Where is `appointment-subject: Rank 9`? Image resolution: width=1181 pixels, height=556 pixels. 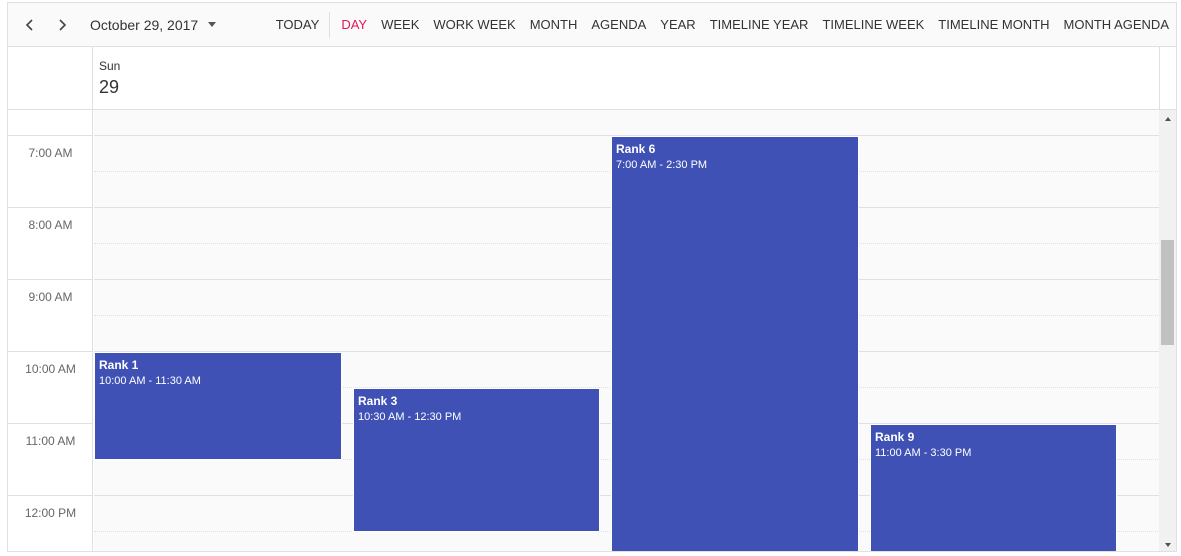 appointment-subject: Rank 9 is located at coordinates (895, 437).